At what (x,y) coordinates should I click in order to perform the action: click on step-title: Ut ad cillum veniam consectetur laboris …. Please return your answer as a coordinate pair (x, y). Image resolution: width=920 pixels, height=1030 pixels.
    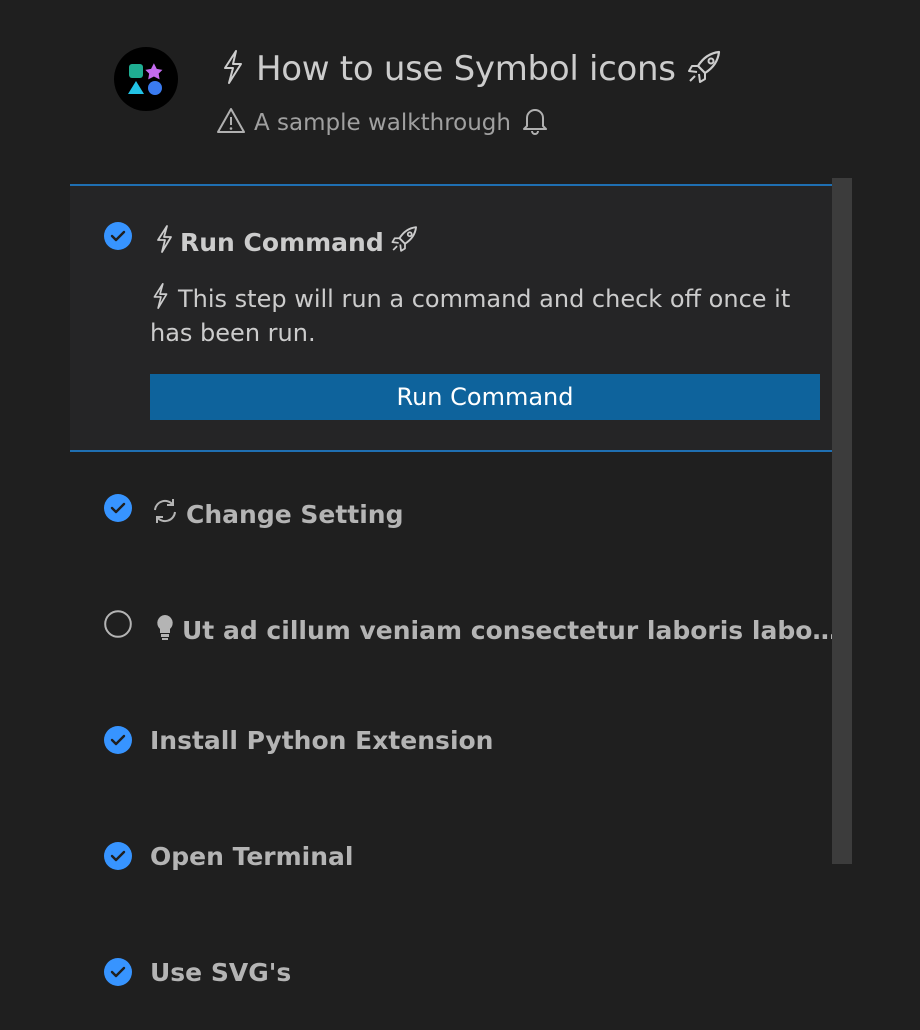
    Looking at the image, I should click on (503, 630).